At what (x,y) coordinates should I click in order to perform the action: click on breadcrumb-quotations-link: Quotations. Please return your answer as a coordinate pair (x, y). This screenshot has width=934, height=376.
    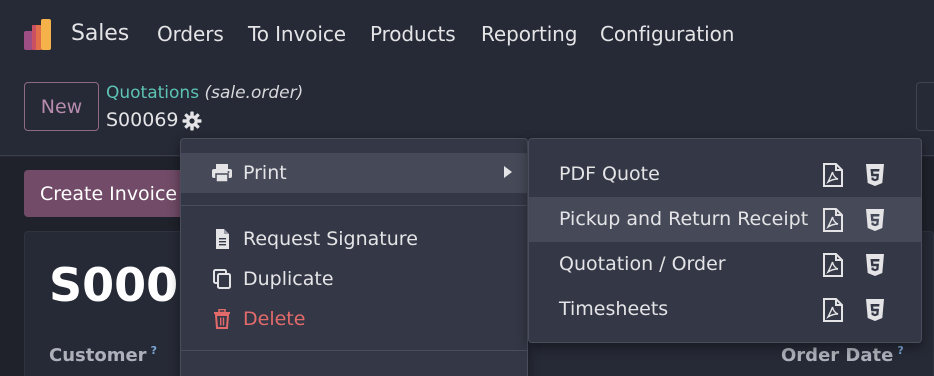
    Looking at the image, I should click on (152, 93).